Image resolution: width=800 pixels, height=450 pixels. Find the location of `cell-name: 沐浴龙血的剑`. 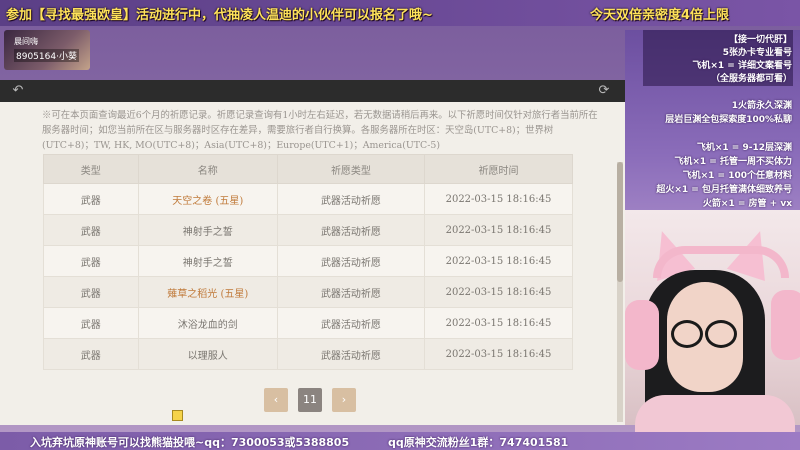

cell-name: 沐浴龙血的剑 is located at coordinates (207, 323).